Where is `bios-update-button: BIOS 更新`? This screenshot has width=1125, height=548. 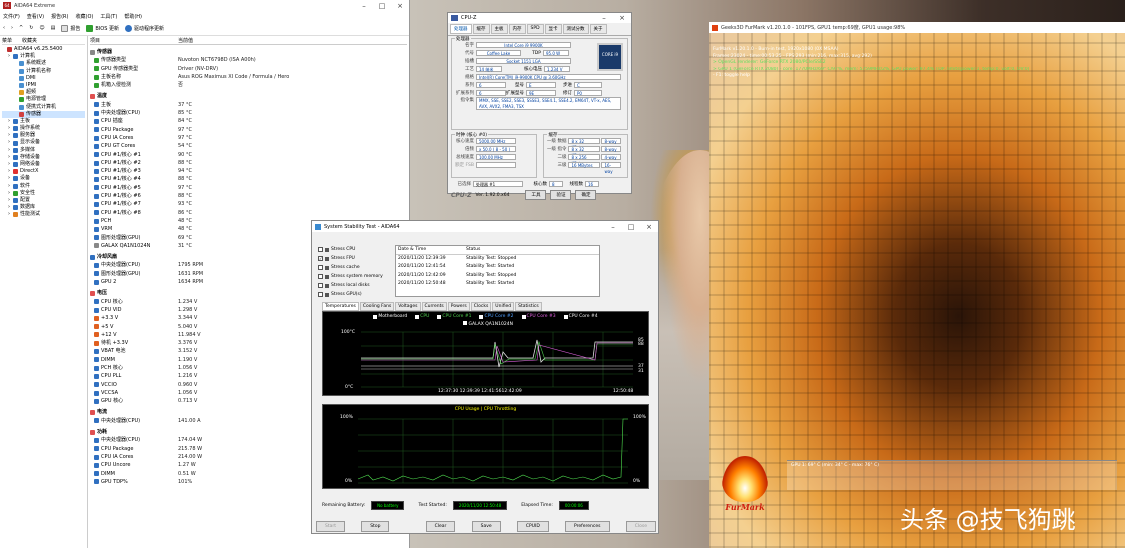
bios-update-button: BIOS 更新 is located at coordinates (102, 28).